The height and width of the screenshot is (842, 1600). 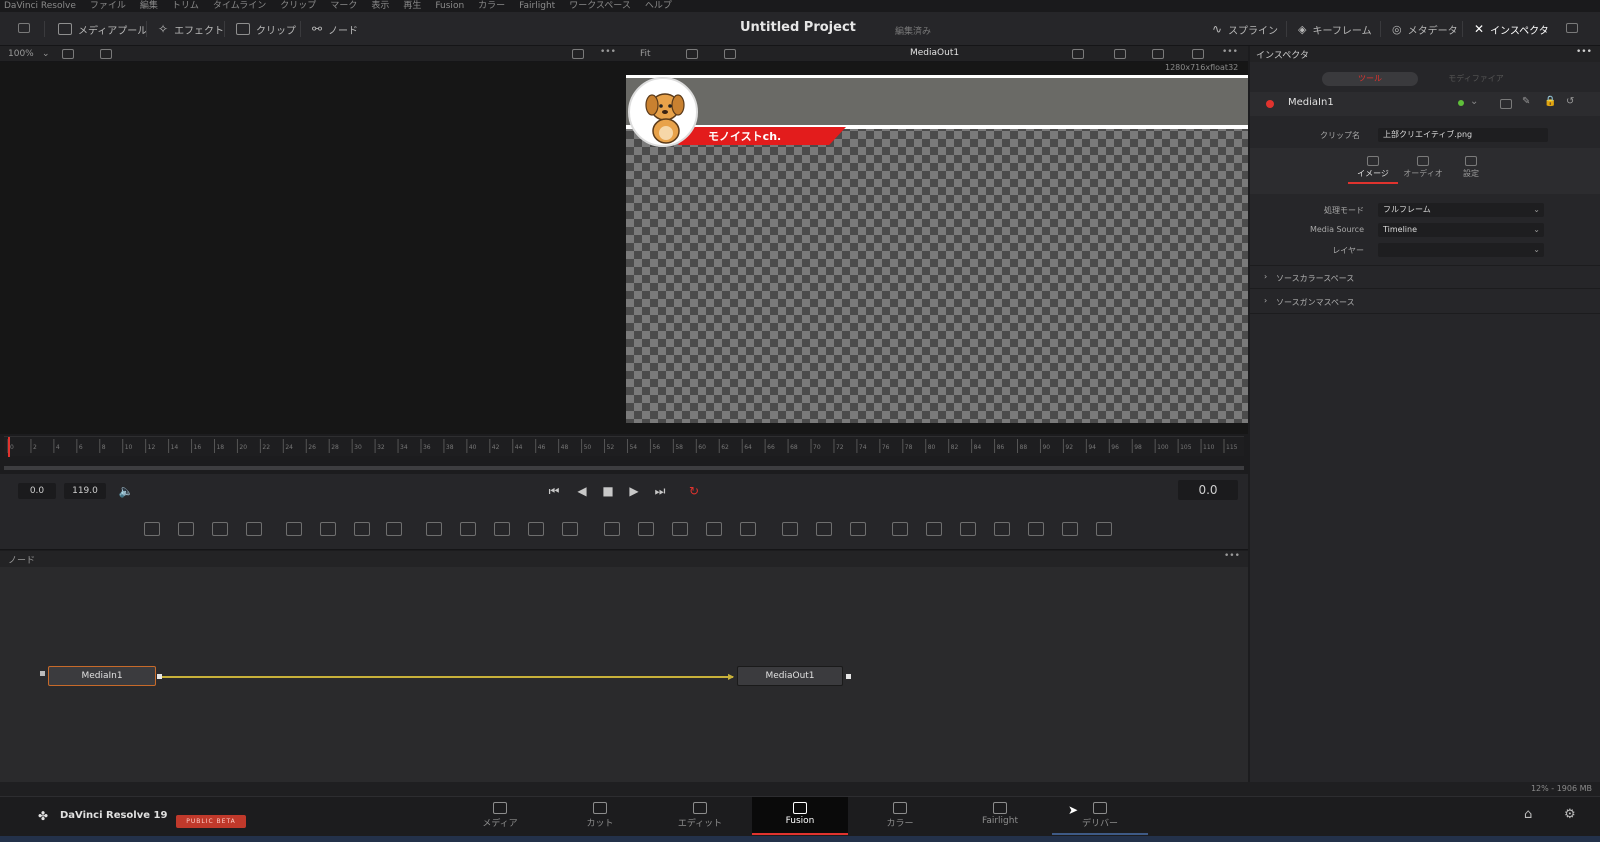 I want to click on menu-timeline: タイムライン, so click(x=239, y=6).